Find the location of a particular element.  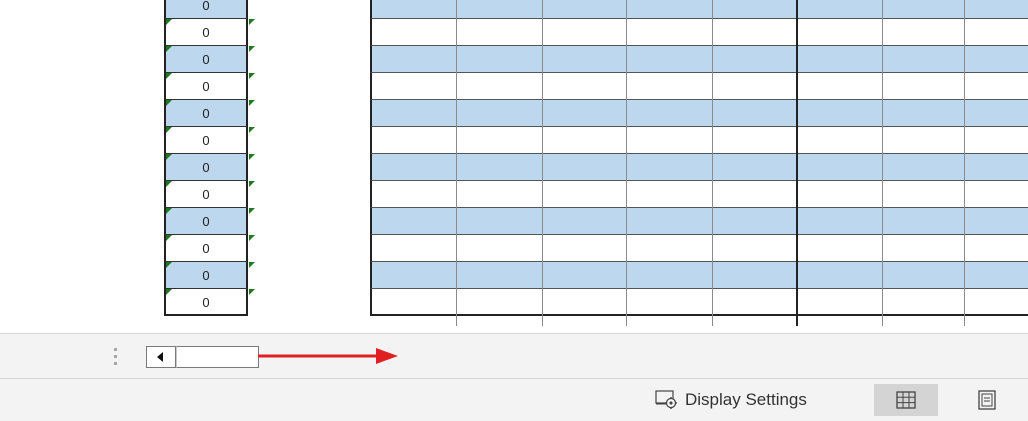

horizontal-scrollbar-strip is located at coordinates (514, 356).